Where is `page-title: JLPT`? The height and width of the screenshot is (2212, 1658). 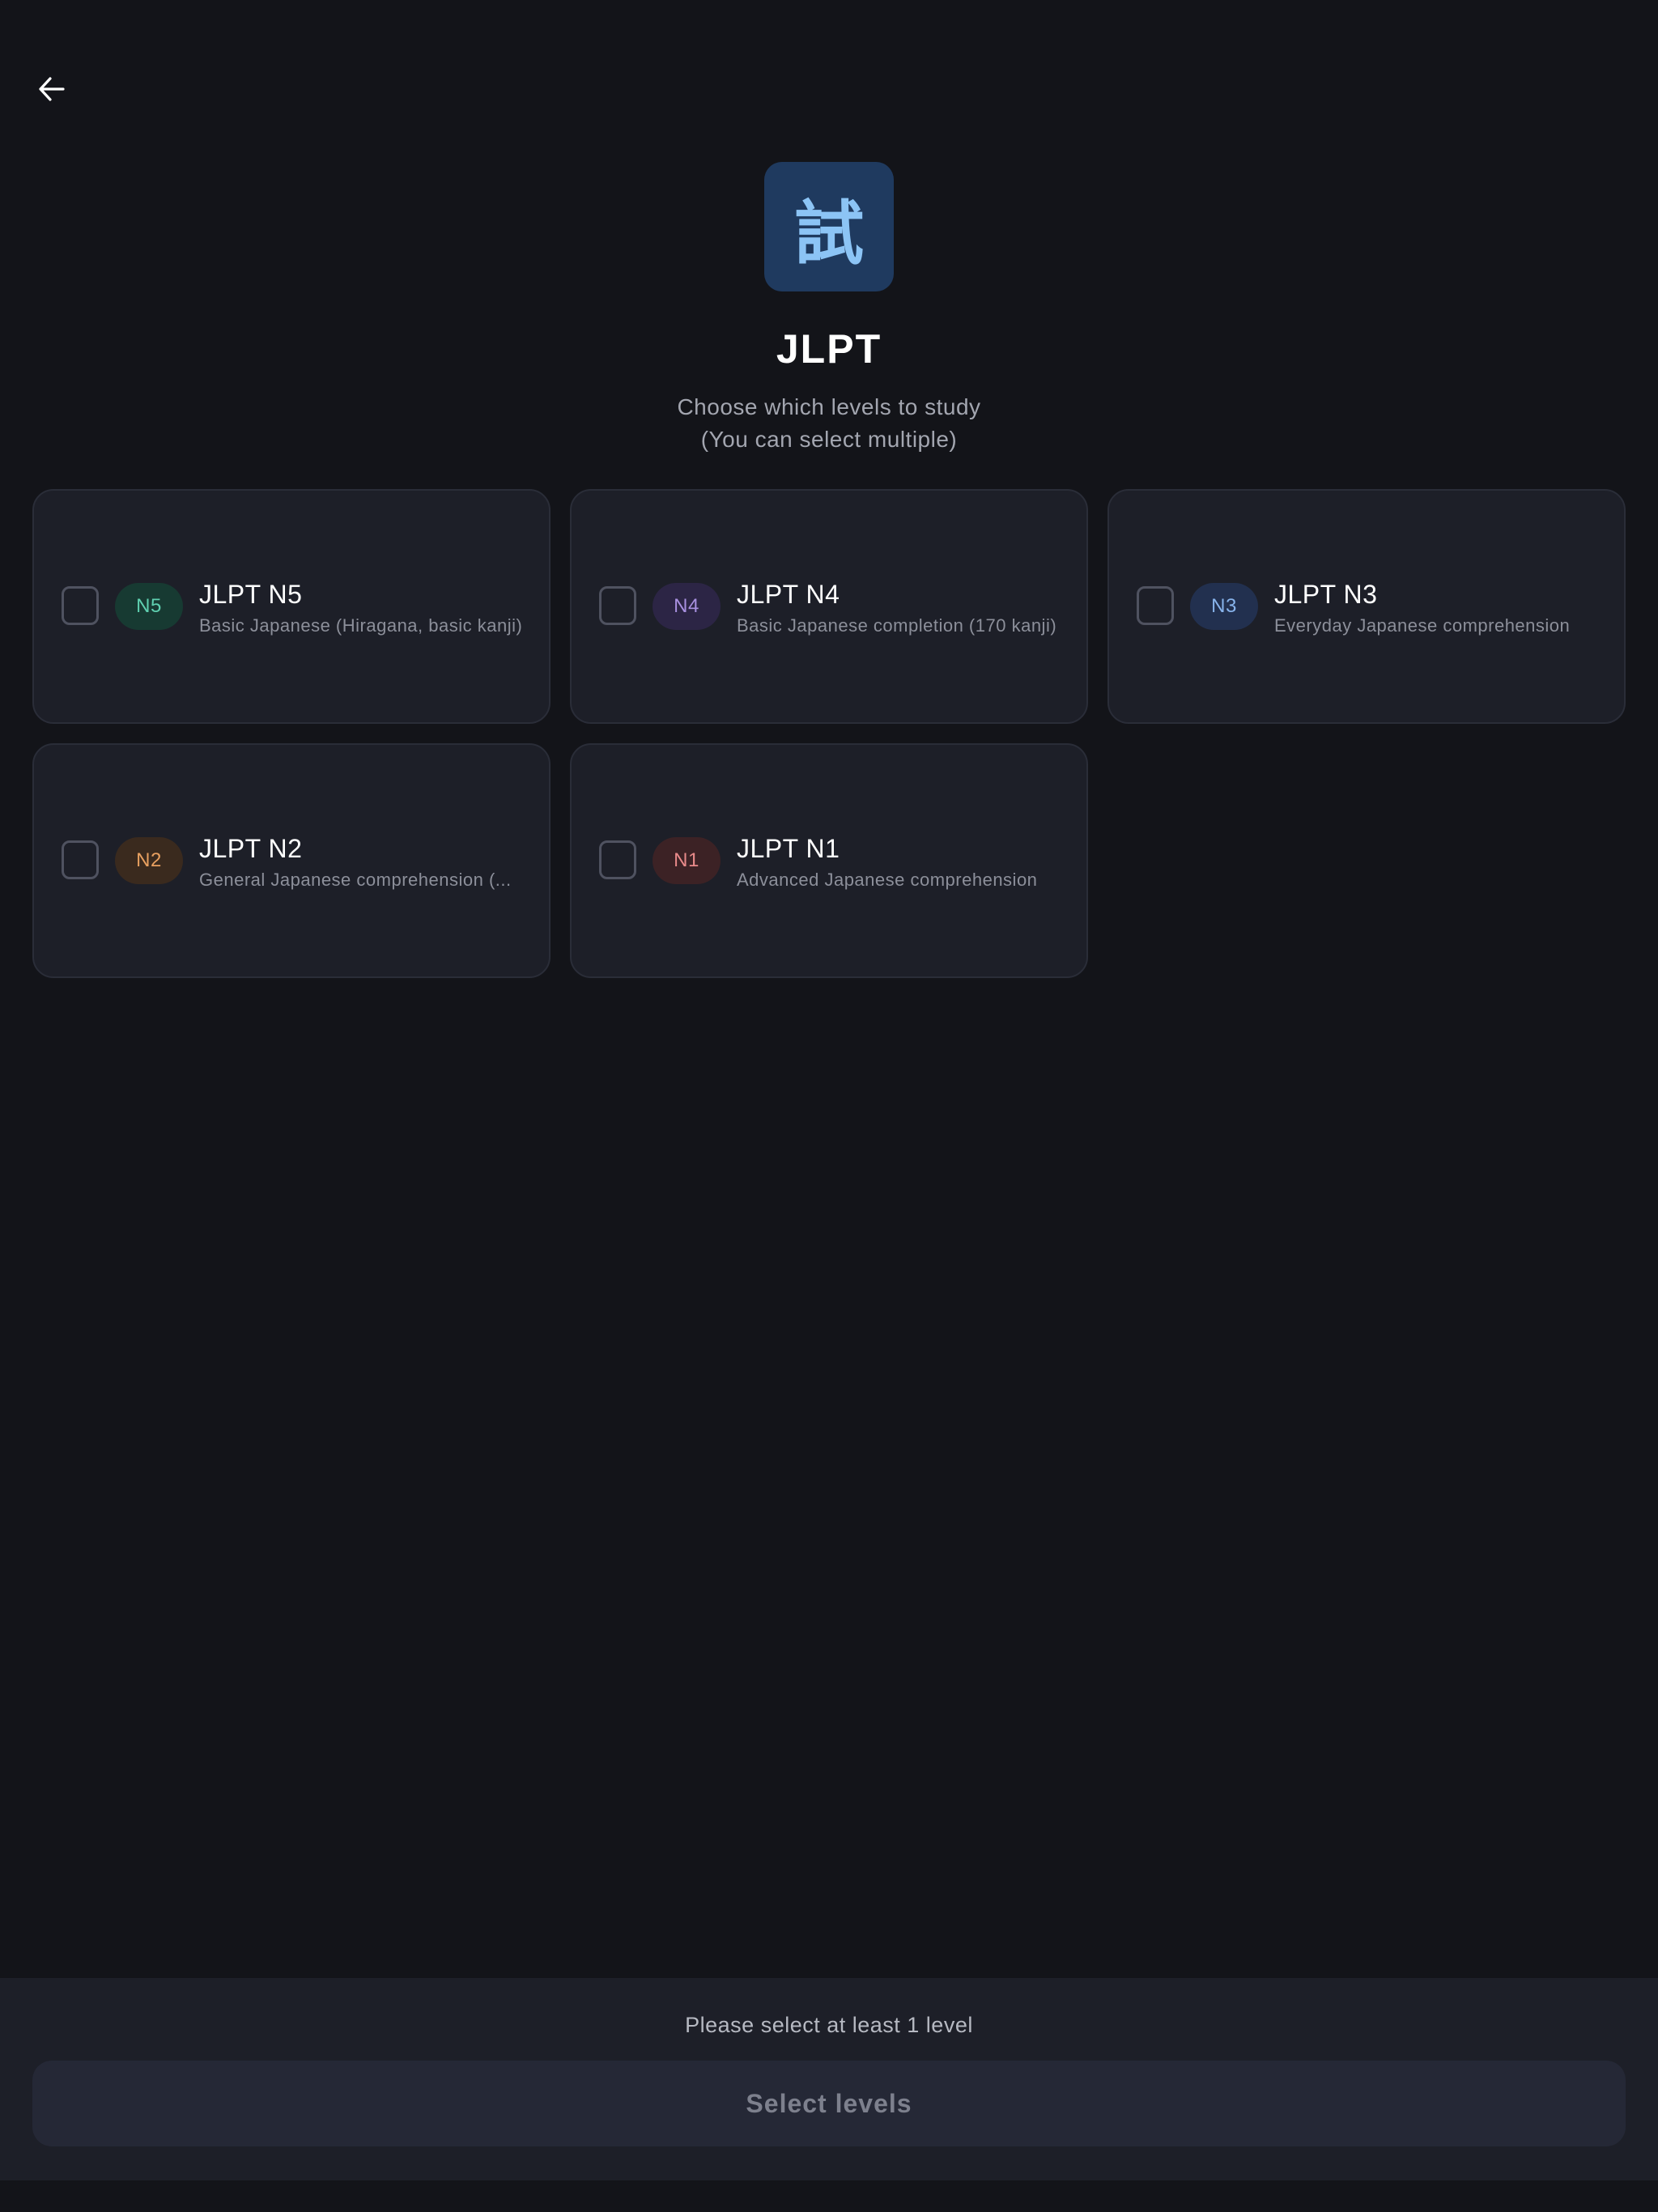
page-title: JLPT is located at coordinates (829, 349).